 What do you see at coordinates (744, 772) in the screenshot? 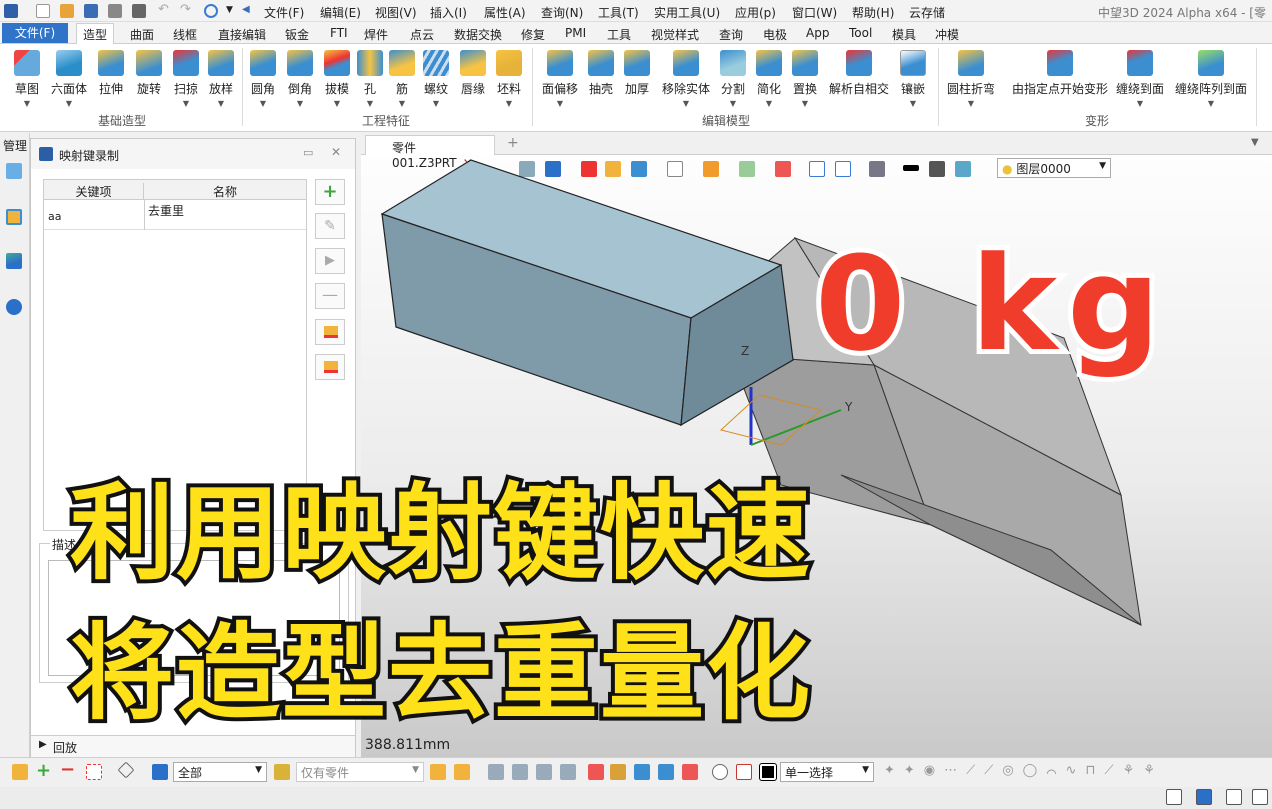
I see `magnet-icon` at bounding box center [744, 772].